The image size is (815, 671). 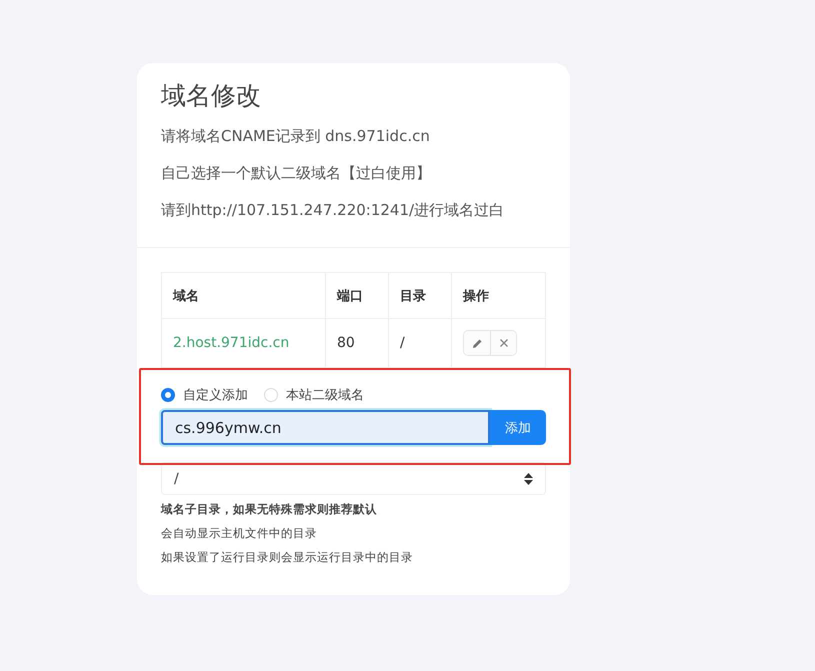 What do you see at coordinates (357, 295) in the screenshot?
I see `column-header: 端口` at bounding box center [357, 295].